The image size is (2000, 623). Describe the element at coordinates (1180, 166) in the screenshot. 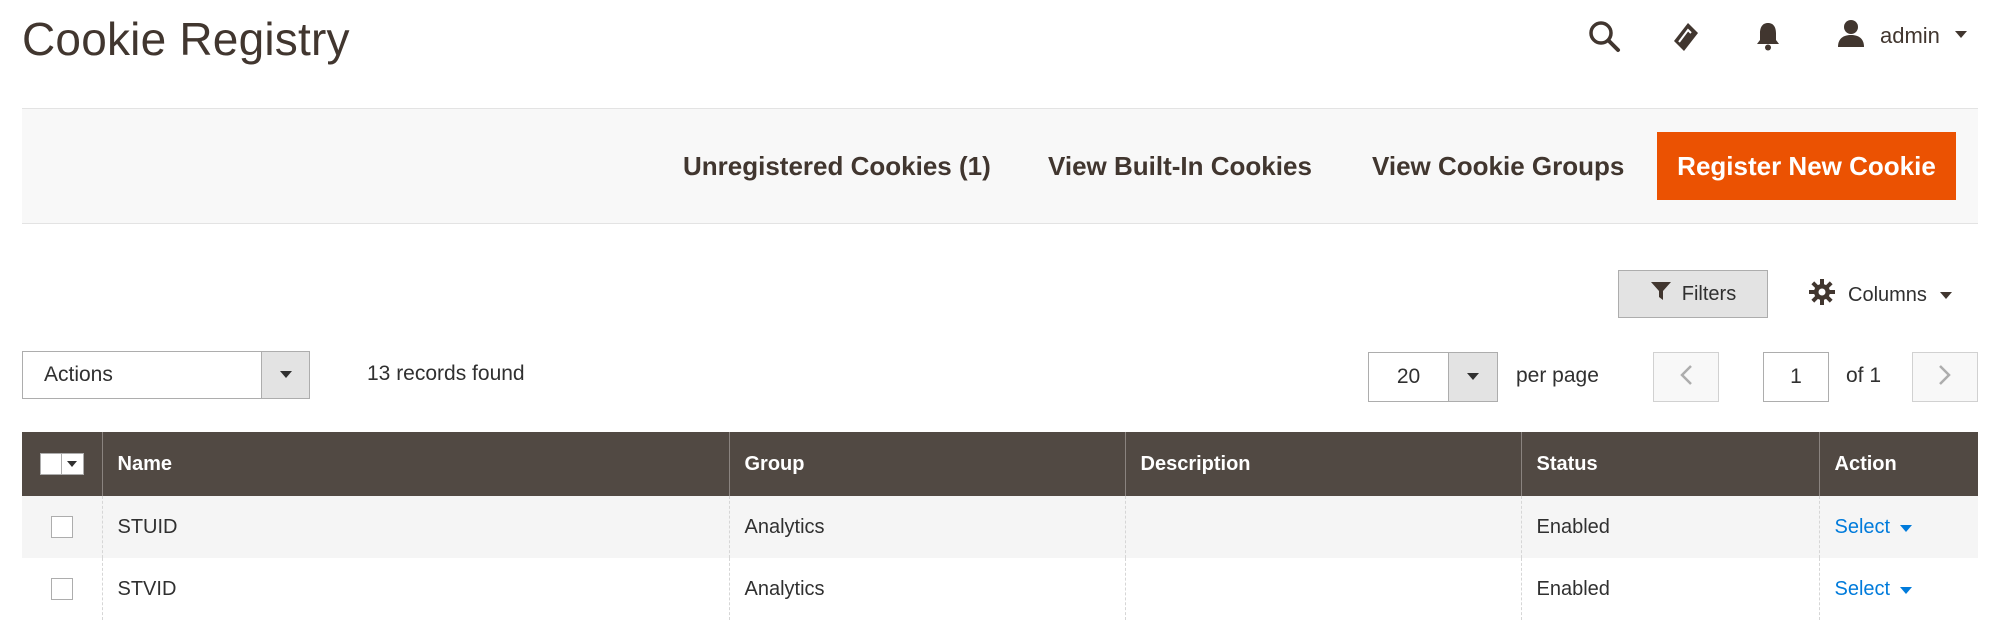

I see `view-built-in-cookies-link: View Built-In Cookies` at that location.